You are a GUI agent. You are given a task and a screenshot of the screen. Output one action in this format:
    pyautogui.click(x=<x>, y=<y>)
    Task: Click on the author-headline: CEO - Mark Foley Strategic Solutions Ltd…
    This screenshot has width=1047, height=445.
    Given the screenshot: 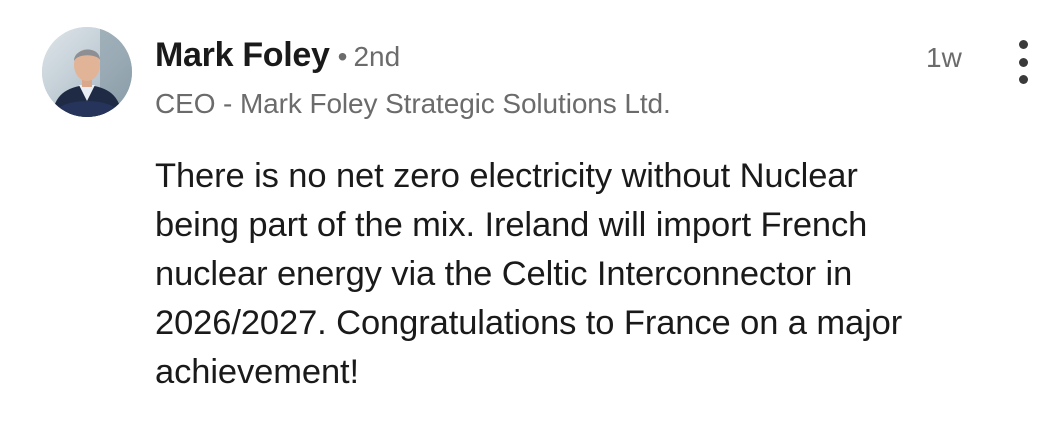 What is the action you would take?
    pyautogui.click(x=413, y=103)
    